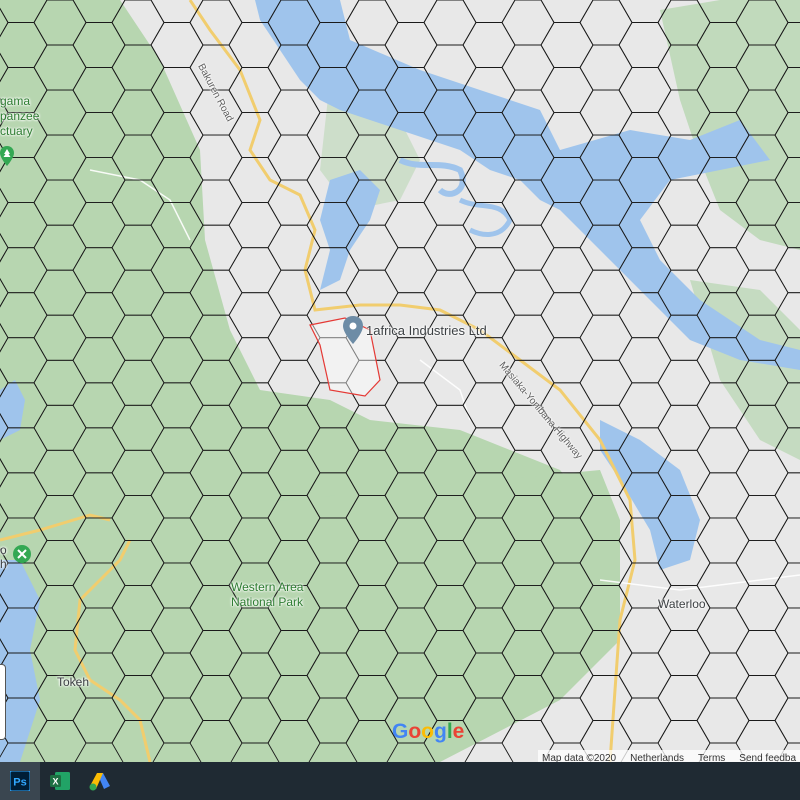  What do you see at coordinates (3, 702) in the screenshot?
I see `map-side-control` at bounding box center [3, 702].